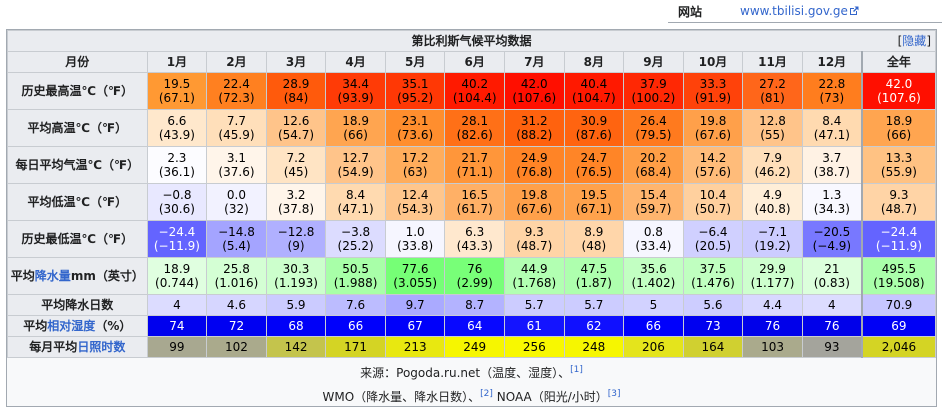 The width and height of the screenshot is (942, 417). I want to click on cell-value: −3.8, so click(356, 232).